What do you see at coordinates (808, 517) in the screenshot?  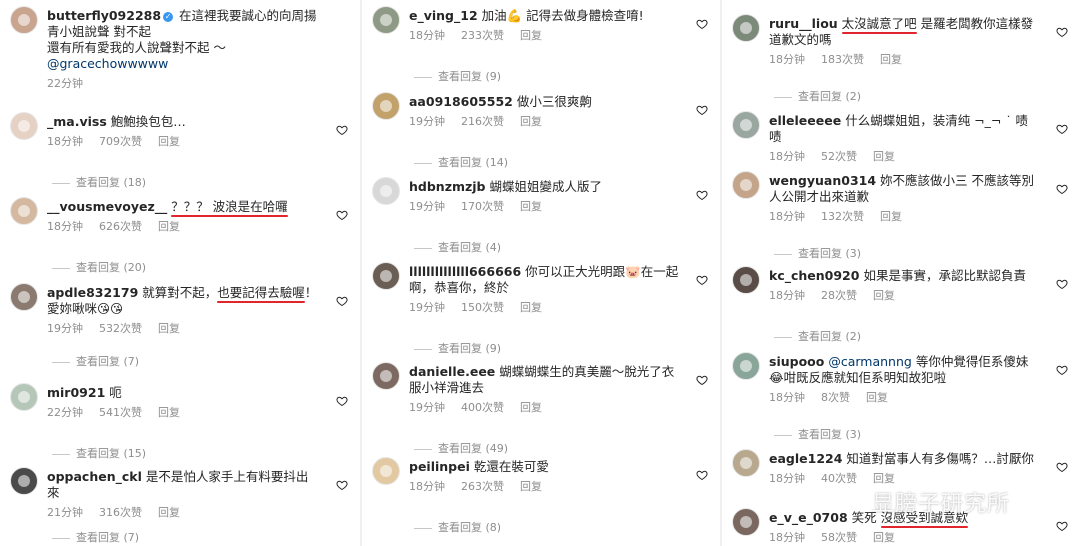 I see `comment-username: e_v_e_0708` at bounding box center [808, 517].